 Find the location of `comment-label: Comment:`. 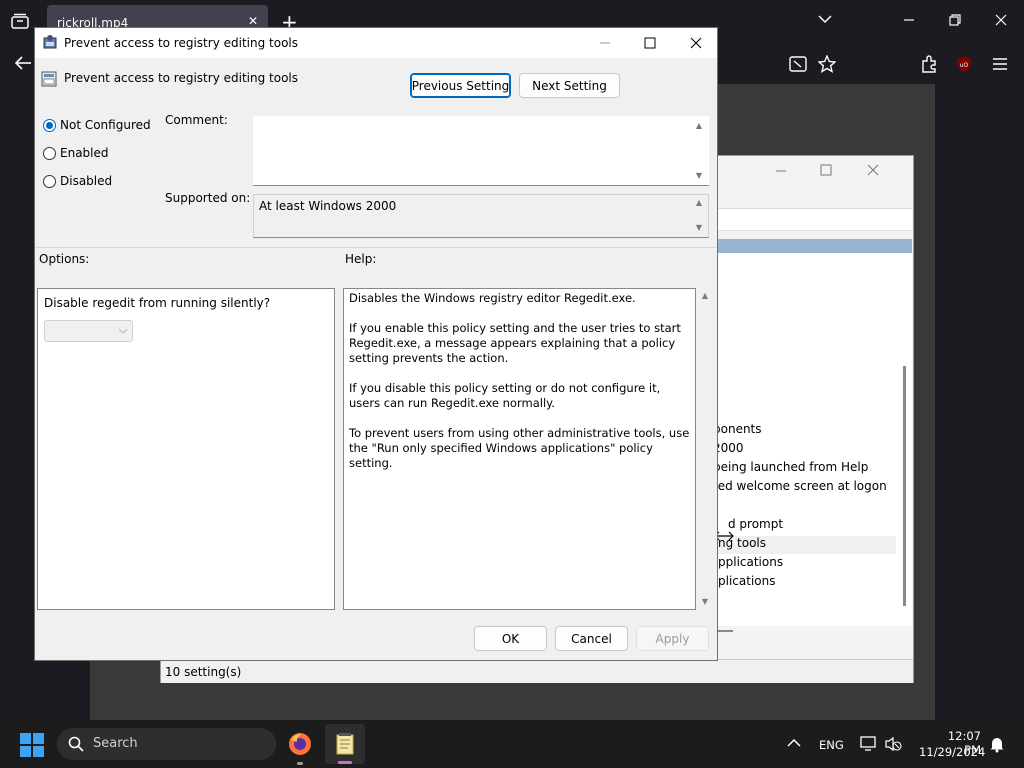

comment-label: Comment: is located at coordinates (196, 120).